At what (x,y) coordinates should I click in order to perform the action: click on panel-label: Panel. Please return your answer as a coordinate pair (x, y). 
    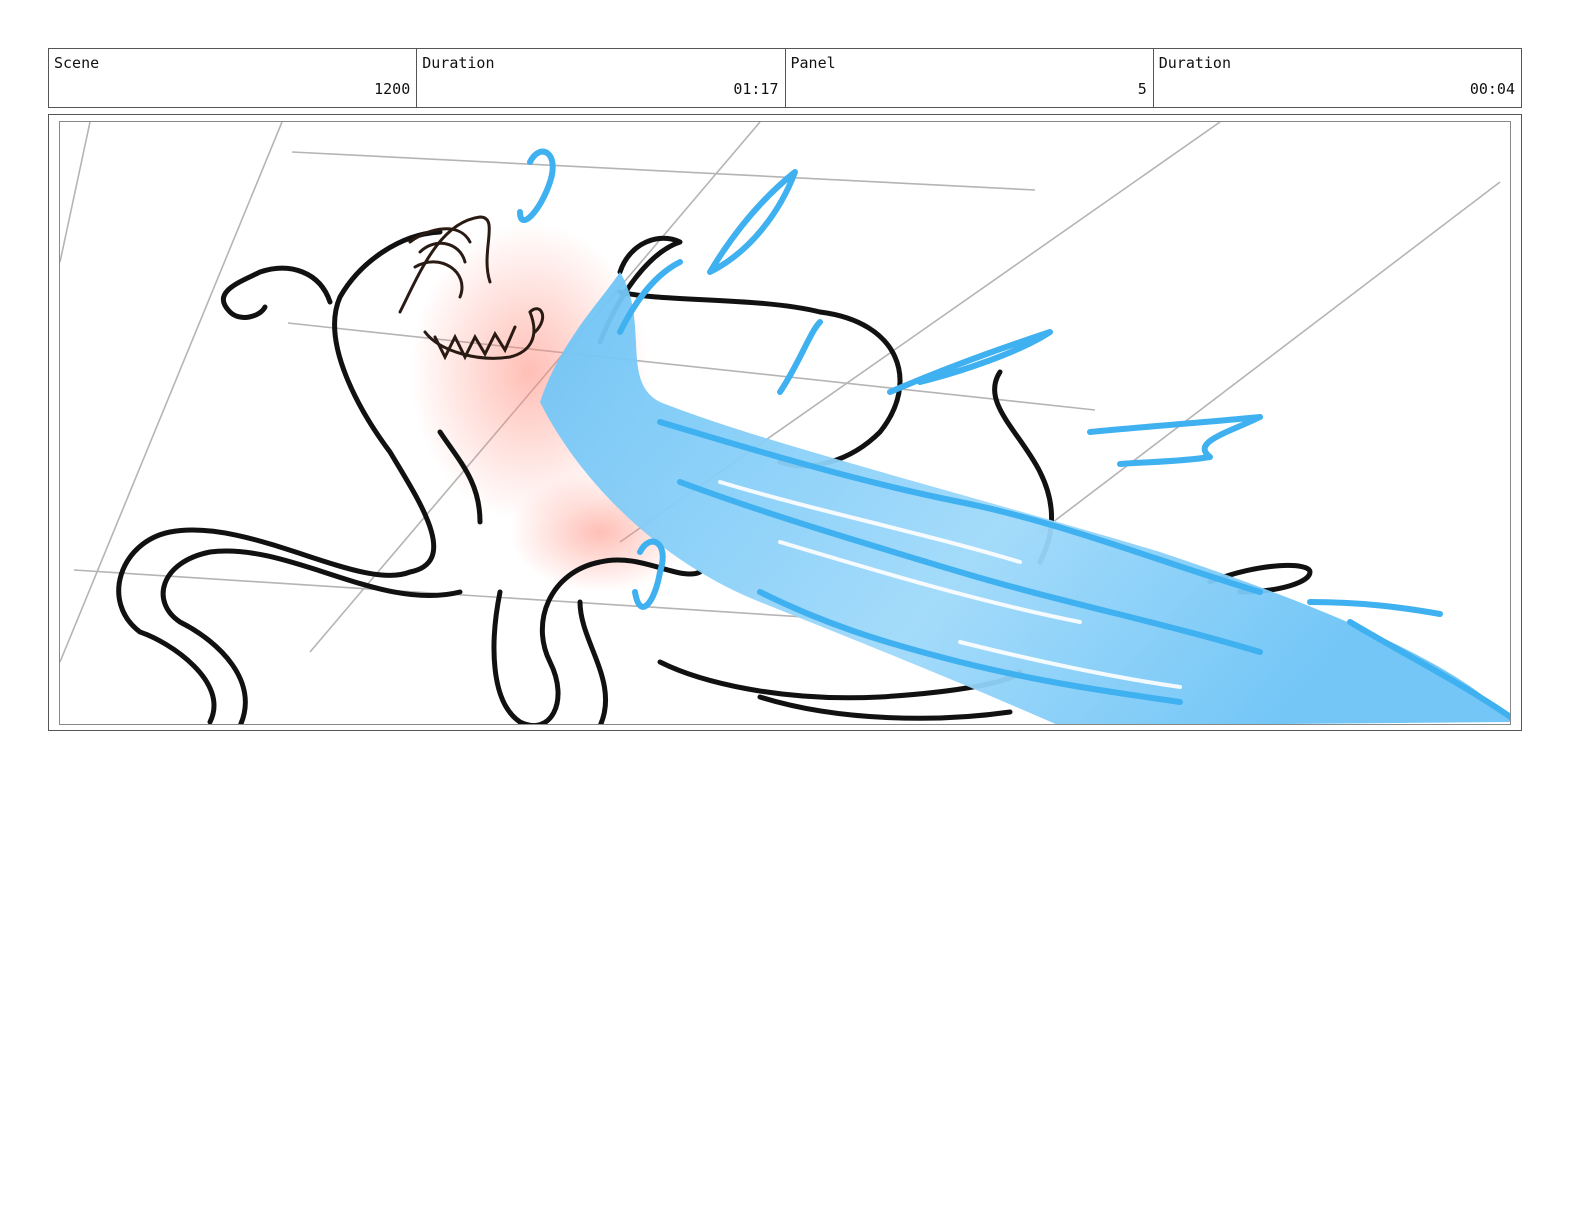
    Looking at the image, I should click on (813, 63).